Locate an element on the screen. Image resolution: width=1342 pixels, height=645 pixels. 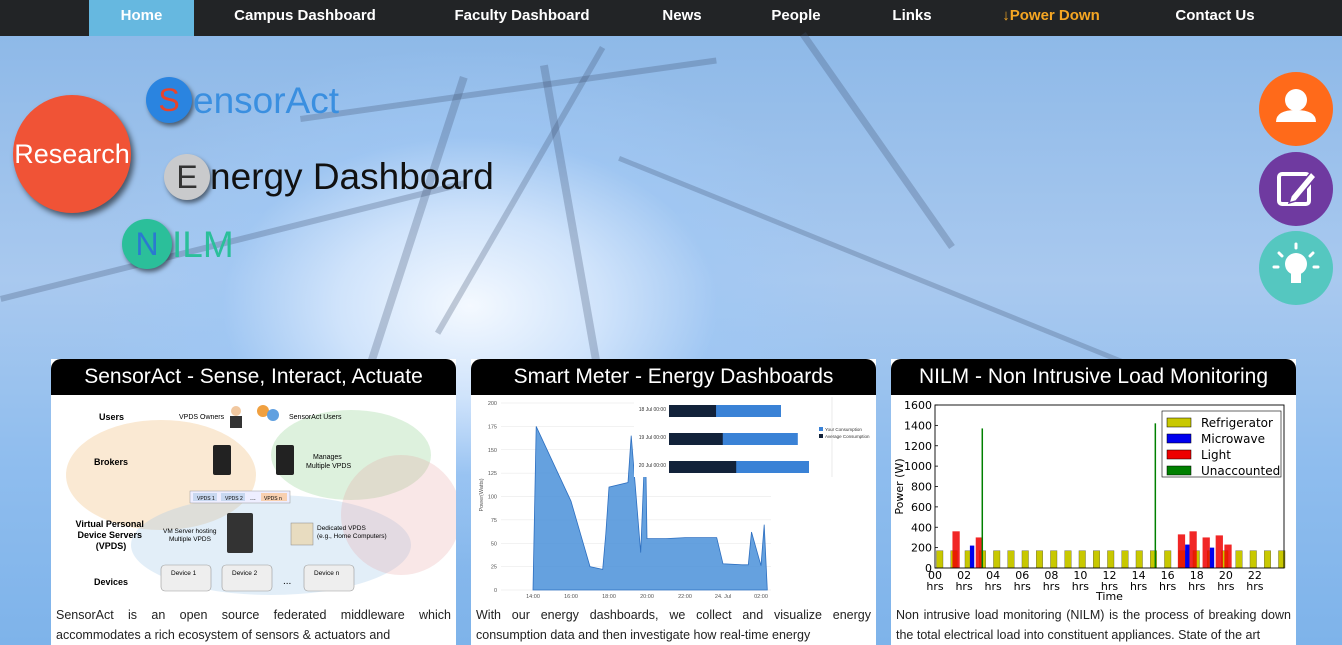
y-tick-label: 100 is located at coordinates (492, 498).